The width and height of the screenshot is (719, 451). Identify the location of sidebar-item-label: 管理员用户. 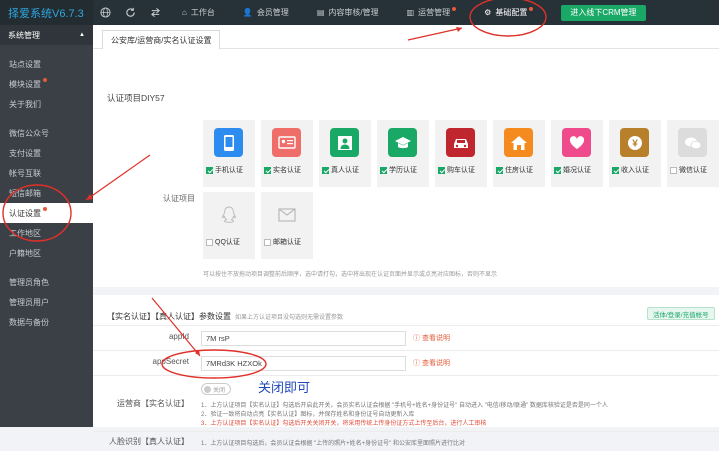
(29, 302).